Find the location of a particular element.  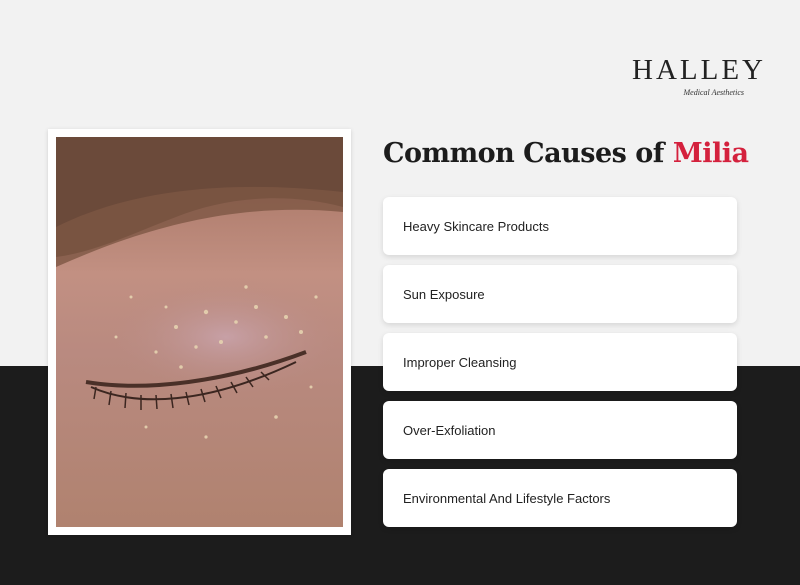

logo-wordmark: HALLEY is located at coordinates (699, 70).